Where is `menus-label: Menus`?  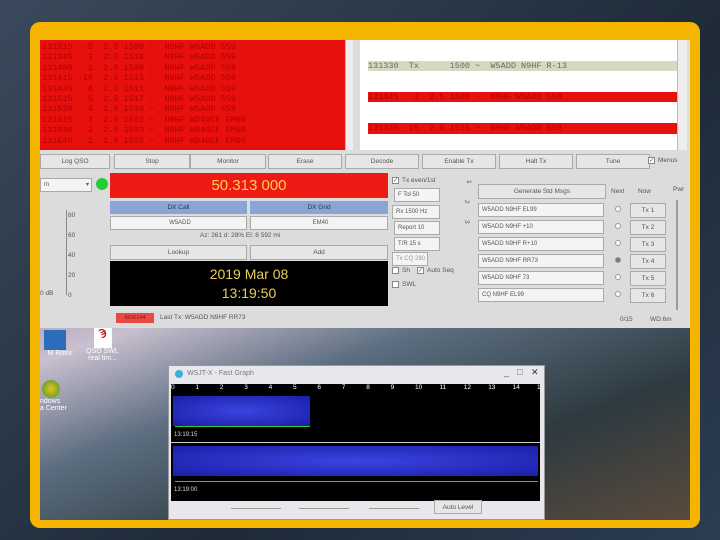 menus-label: Menus is located at coordinates (668, 161).